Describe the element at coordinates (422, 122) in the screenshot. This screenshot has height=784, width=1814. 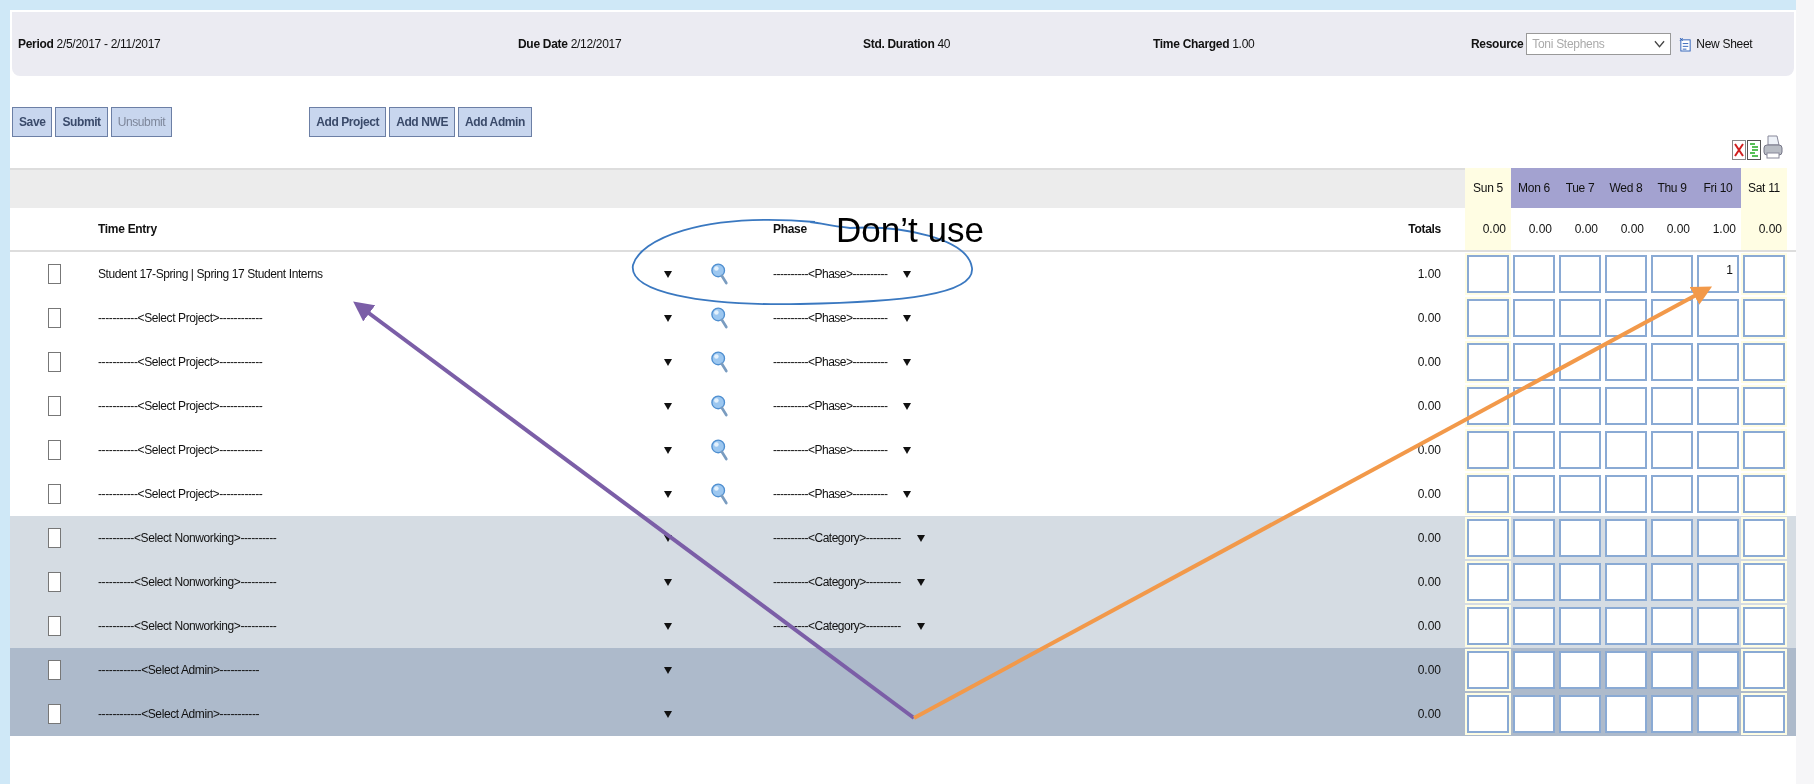
I see `add-button: Add NWE` at that location.